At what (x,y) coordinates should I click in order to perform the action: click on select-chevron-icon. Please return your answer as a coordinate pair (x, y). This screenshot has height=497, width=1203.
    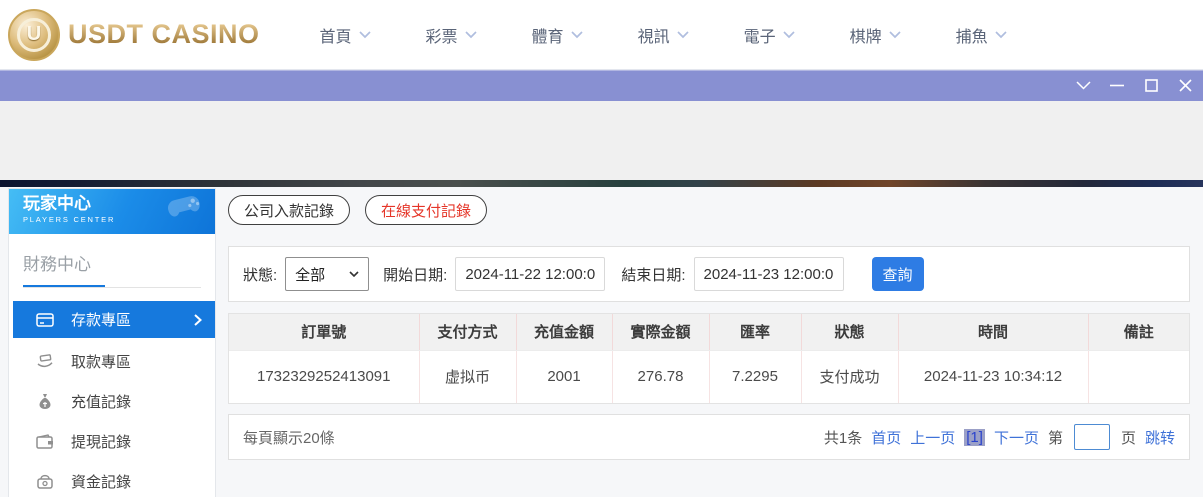
    Looking at the image, I should click on (354, 274).